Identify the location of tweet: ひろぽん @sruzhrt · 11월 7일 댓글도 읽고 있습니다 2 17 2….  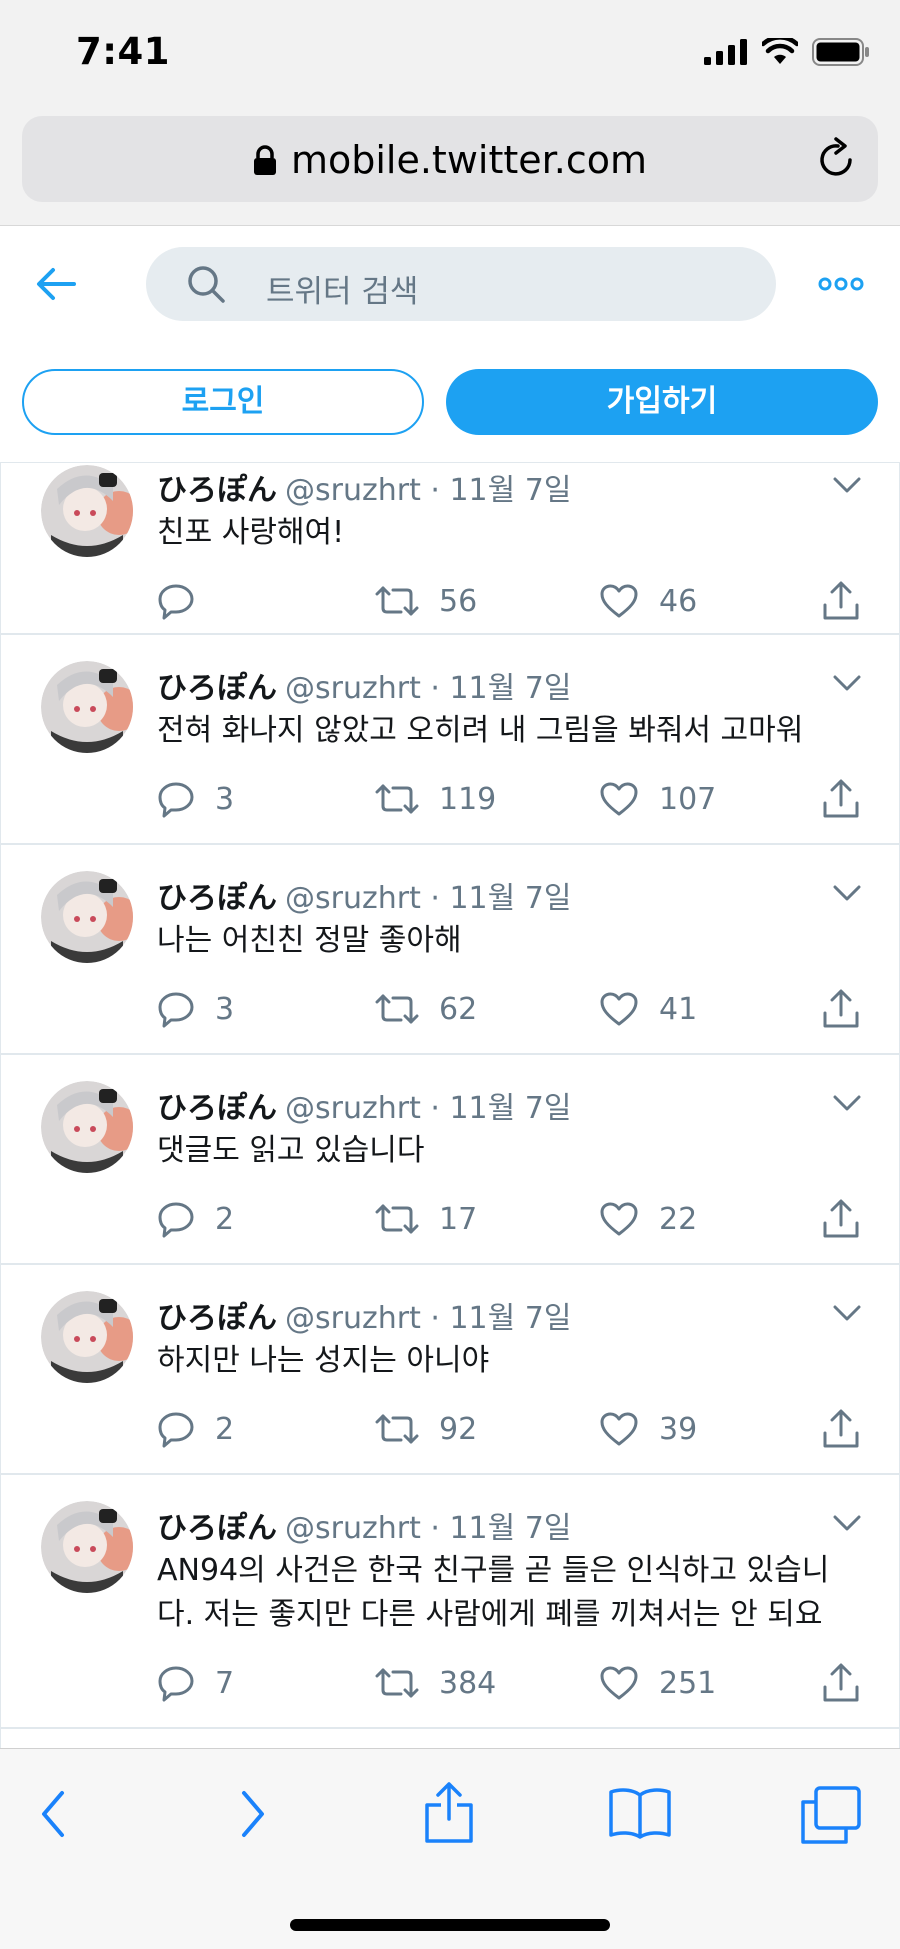
(450, 1160).